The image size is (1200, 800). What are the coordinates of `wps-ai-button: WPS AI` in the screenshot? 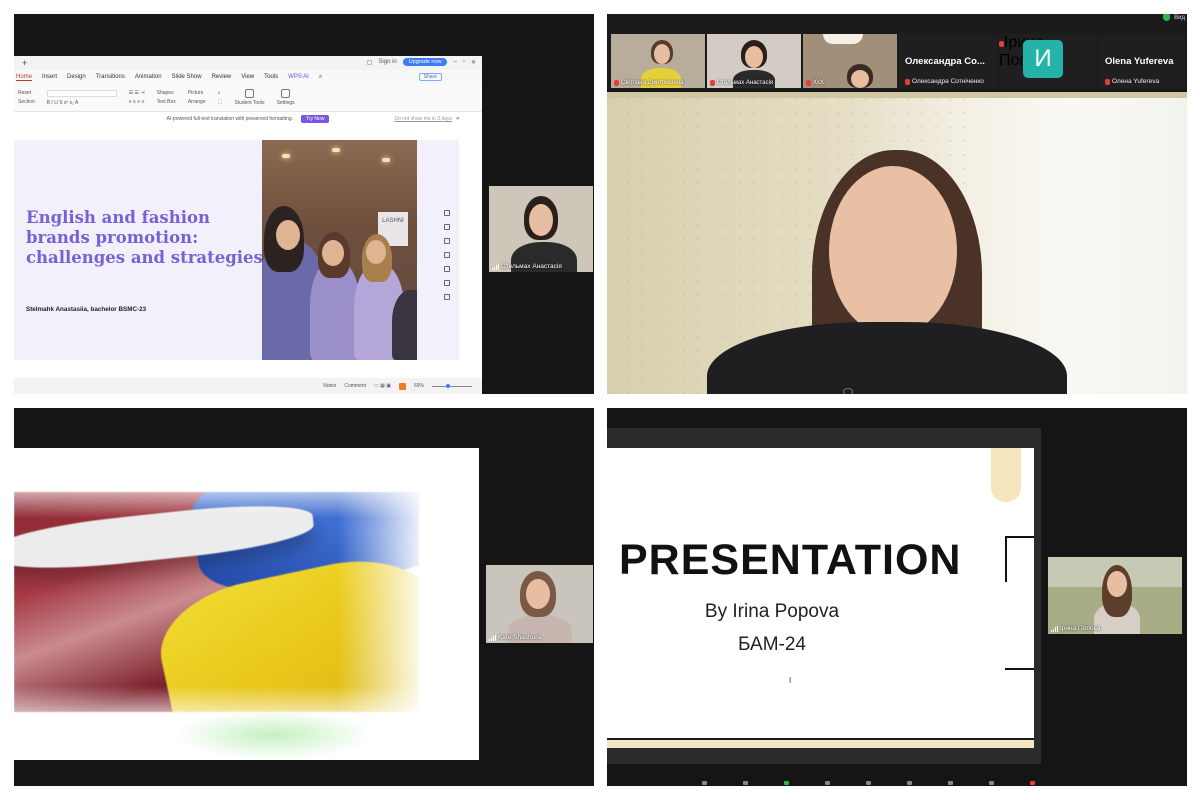 It's located at (298, 77).